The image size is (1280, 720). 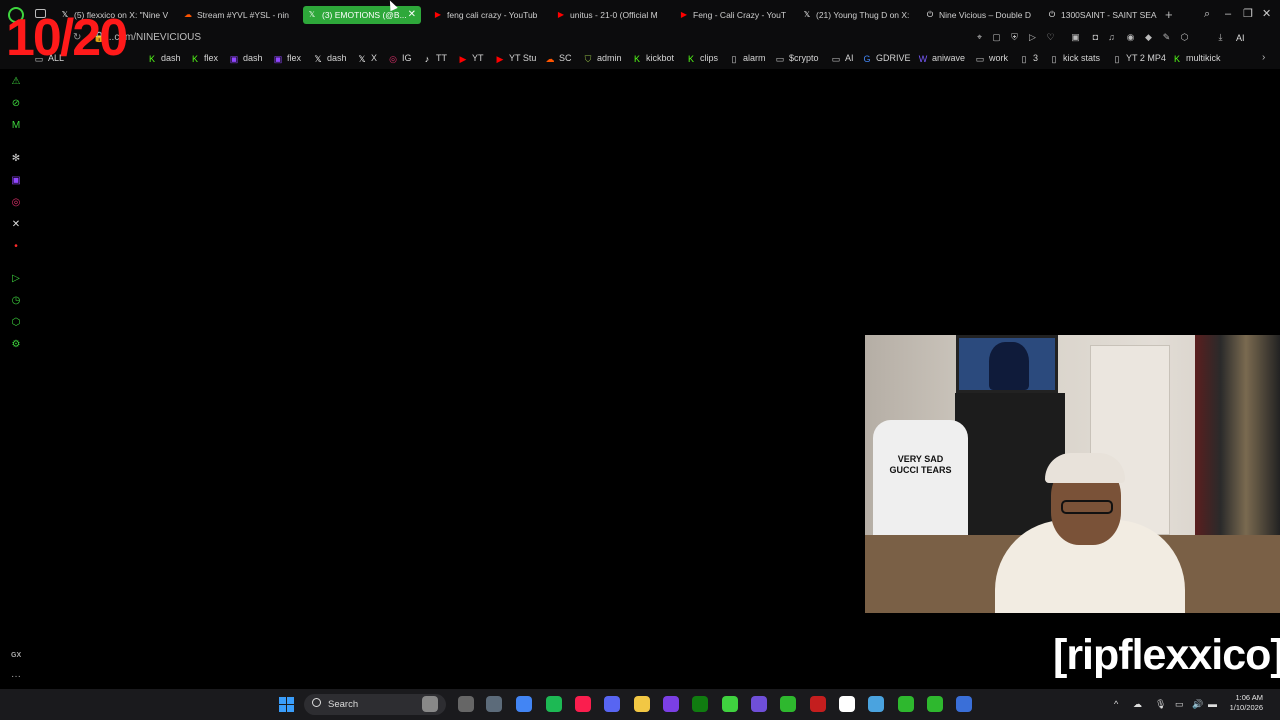 I want to click on purple-app-icon, so click(x=671, y=704).